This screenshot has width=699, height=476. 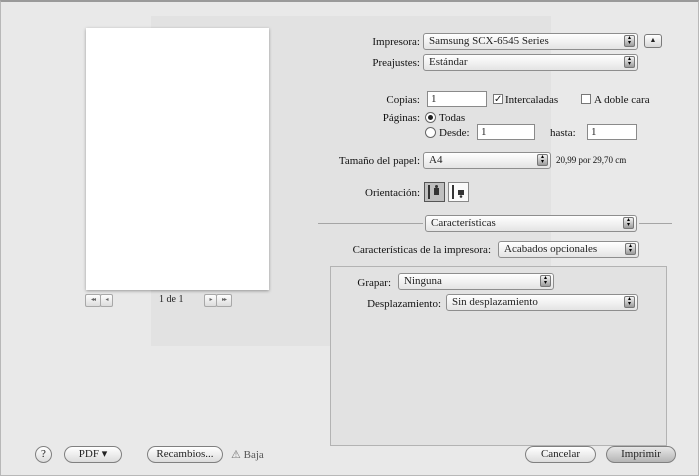 What do you see at coordinates (530, 62) in the screenshot?
I see `presets-popup: Estándar ▴ ▾` at bounding box center [530, 62].